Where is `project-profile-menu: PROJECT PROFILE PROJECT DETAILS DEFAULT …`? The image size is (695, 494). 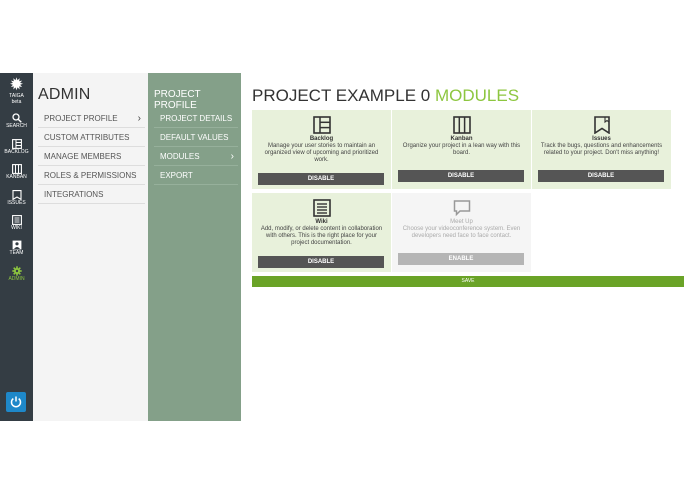 project-profile-menu: PROJECT PROFILE PROJECT DETAILS DEFAULT … is located at coordinates (194, 247).